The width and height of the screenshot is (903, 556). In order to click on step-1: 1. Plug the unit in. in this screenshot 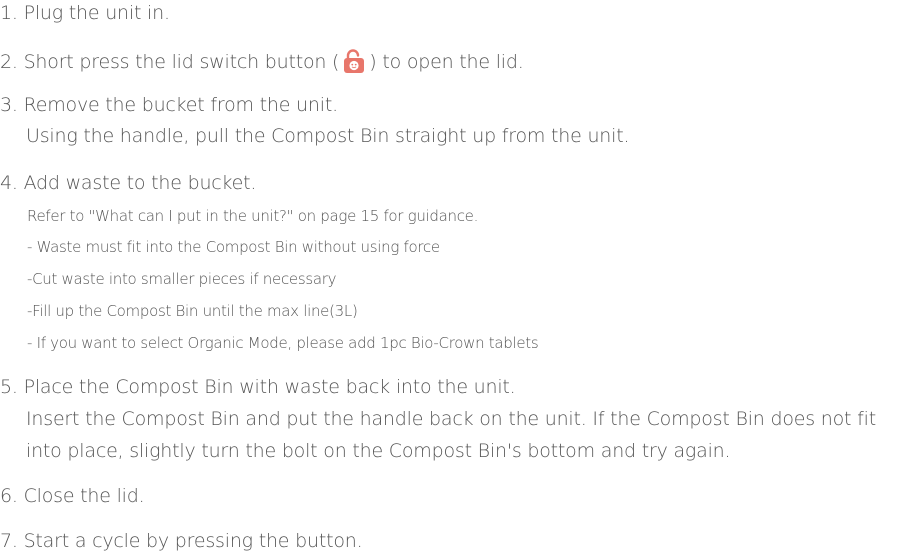, I will do `click(85, 13)`.